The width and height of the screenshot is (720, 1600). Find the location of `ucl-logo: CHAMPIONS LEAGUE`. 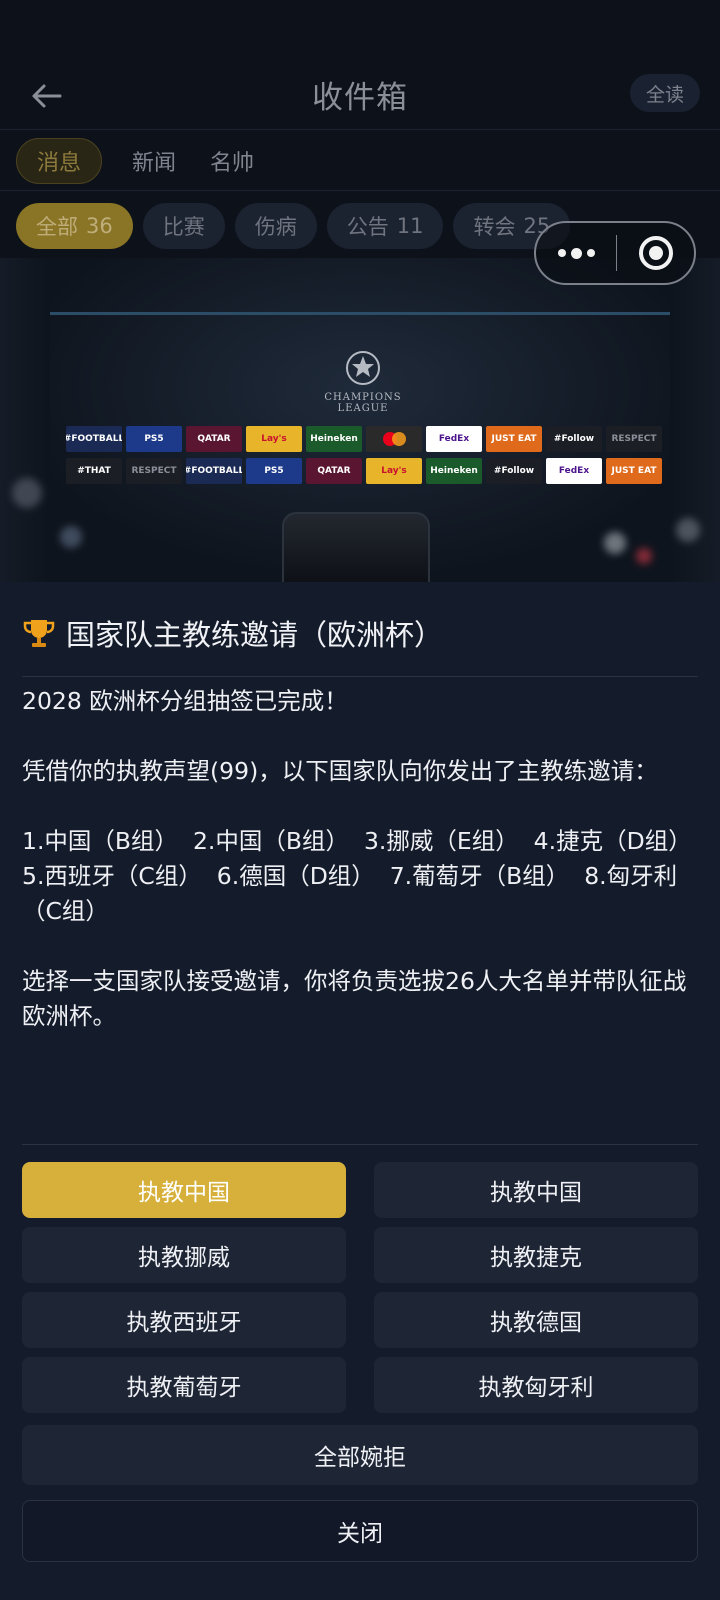

ucl-logo: CHAMPIONS LEAGUE is located at coordinates (363, 381).